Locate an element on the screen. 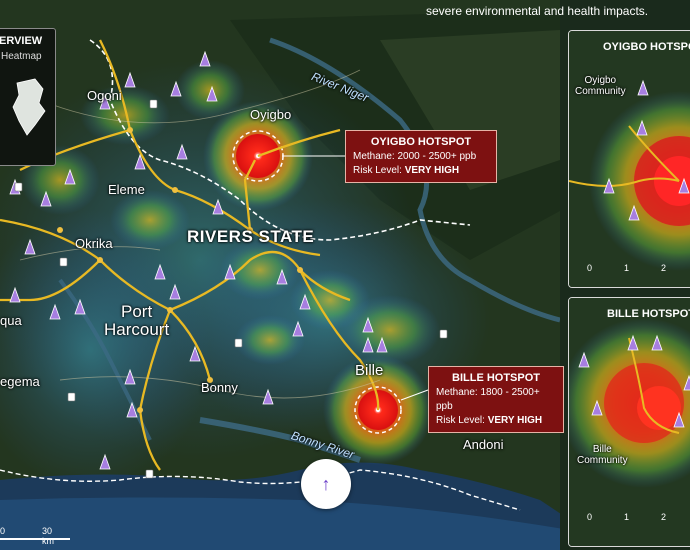  scale-line is located at coordinates (35, 539).